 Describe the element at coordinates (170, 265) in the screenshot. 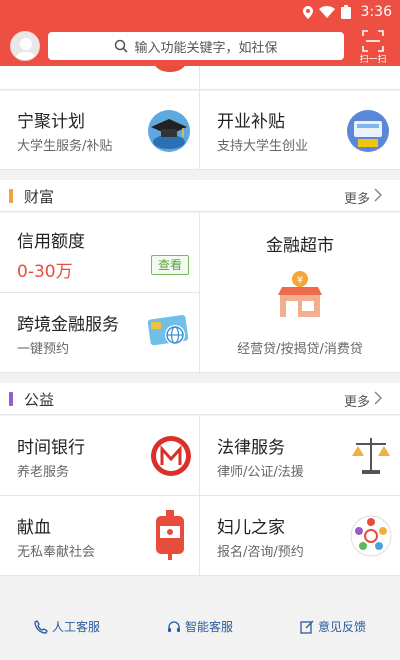

I see `view-button: 查看` at that location.